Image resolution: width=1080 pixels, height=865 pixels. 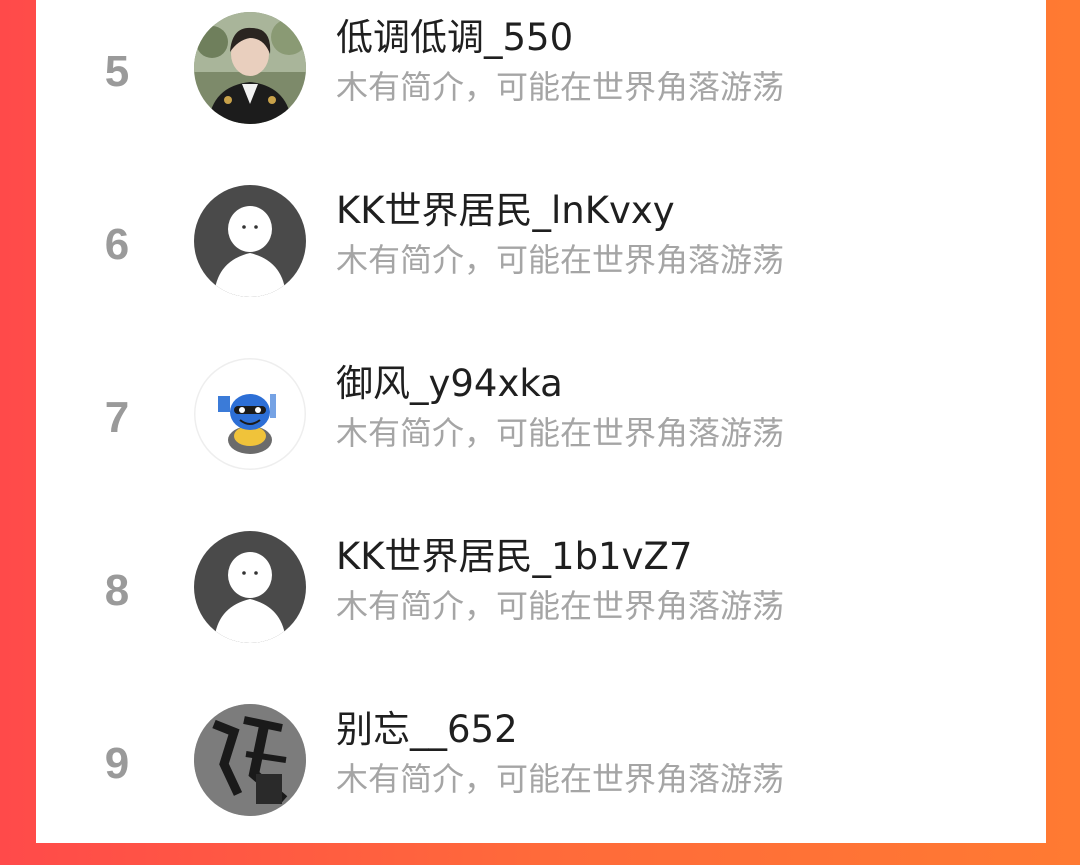 What do you see at coordinates (505, 211) in the screenshot?
I see `user-name: KK世界居民_lnKvxy` at bounding box center [505, 211].